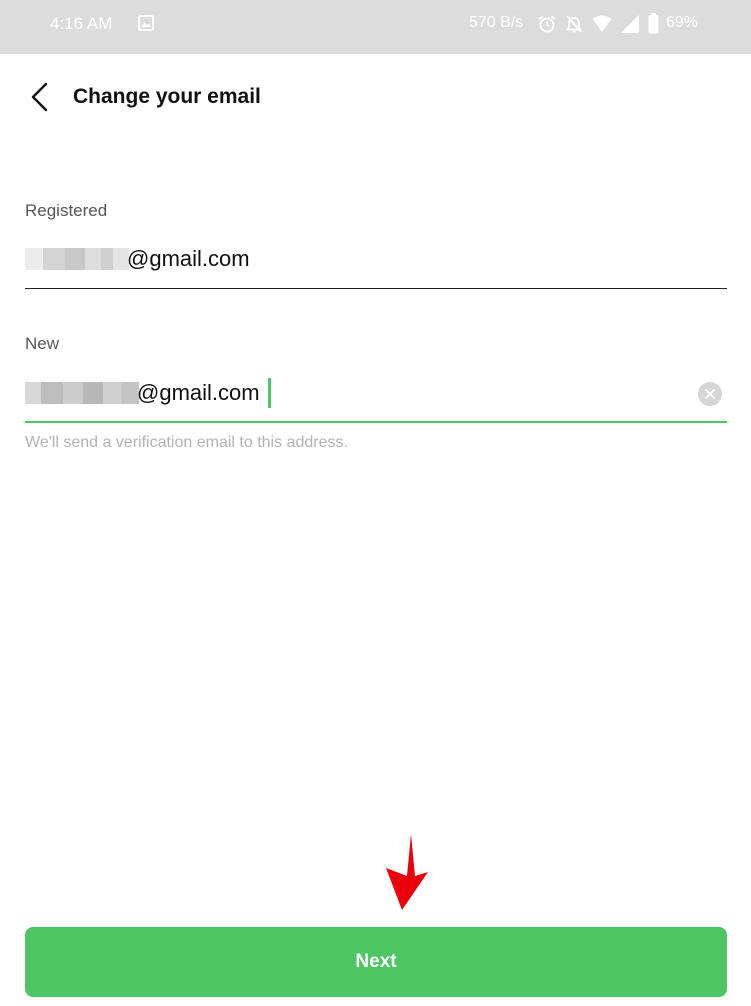 The image size is (751, 1006). Describe the element at coordinates (198, 392) in the screenshot. I see `new-email-text: @gmail.com` at that location.